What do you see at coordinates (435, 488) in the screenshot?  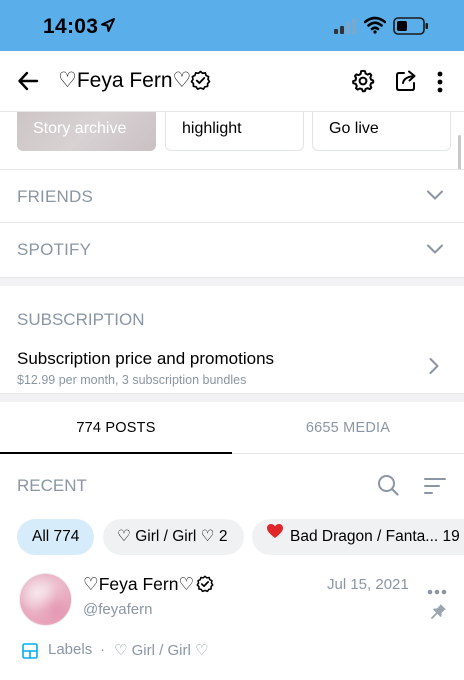 I see `sort-icon` at bounding box center [435, 488].